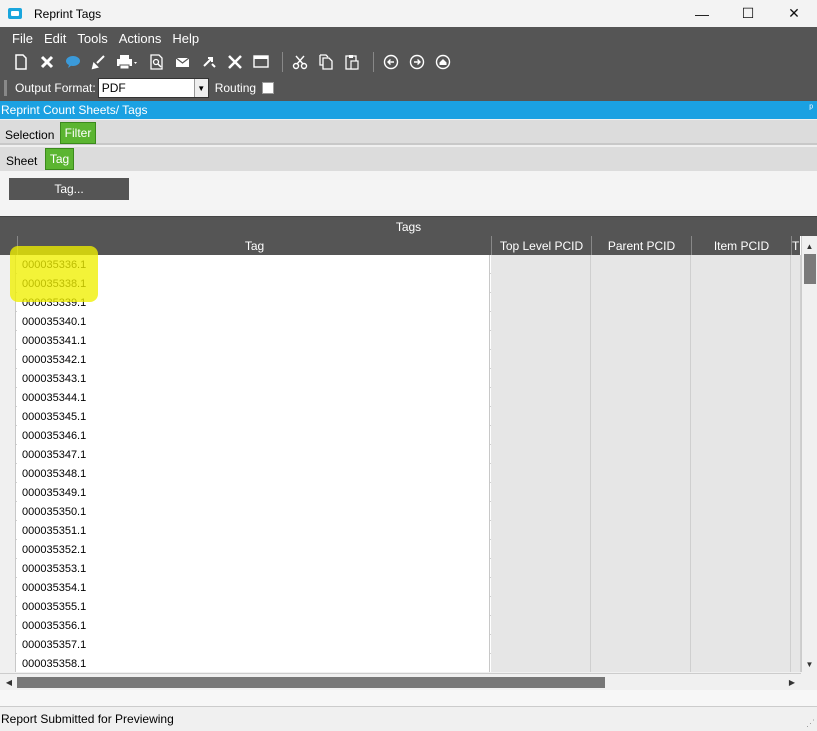 The height and width of the screenshot is (731, 817). I want to click on tag-cell: 000035356.1, so click(253, 625).